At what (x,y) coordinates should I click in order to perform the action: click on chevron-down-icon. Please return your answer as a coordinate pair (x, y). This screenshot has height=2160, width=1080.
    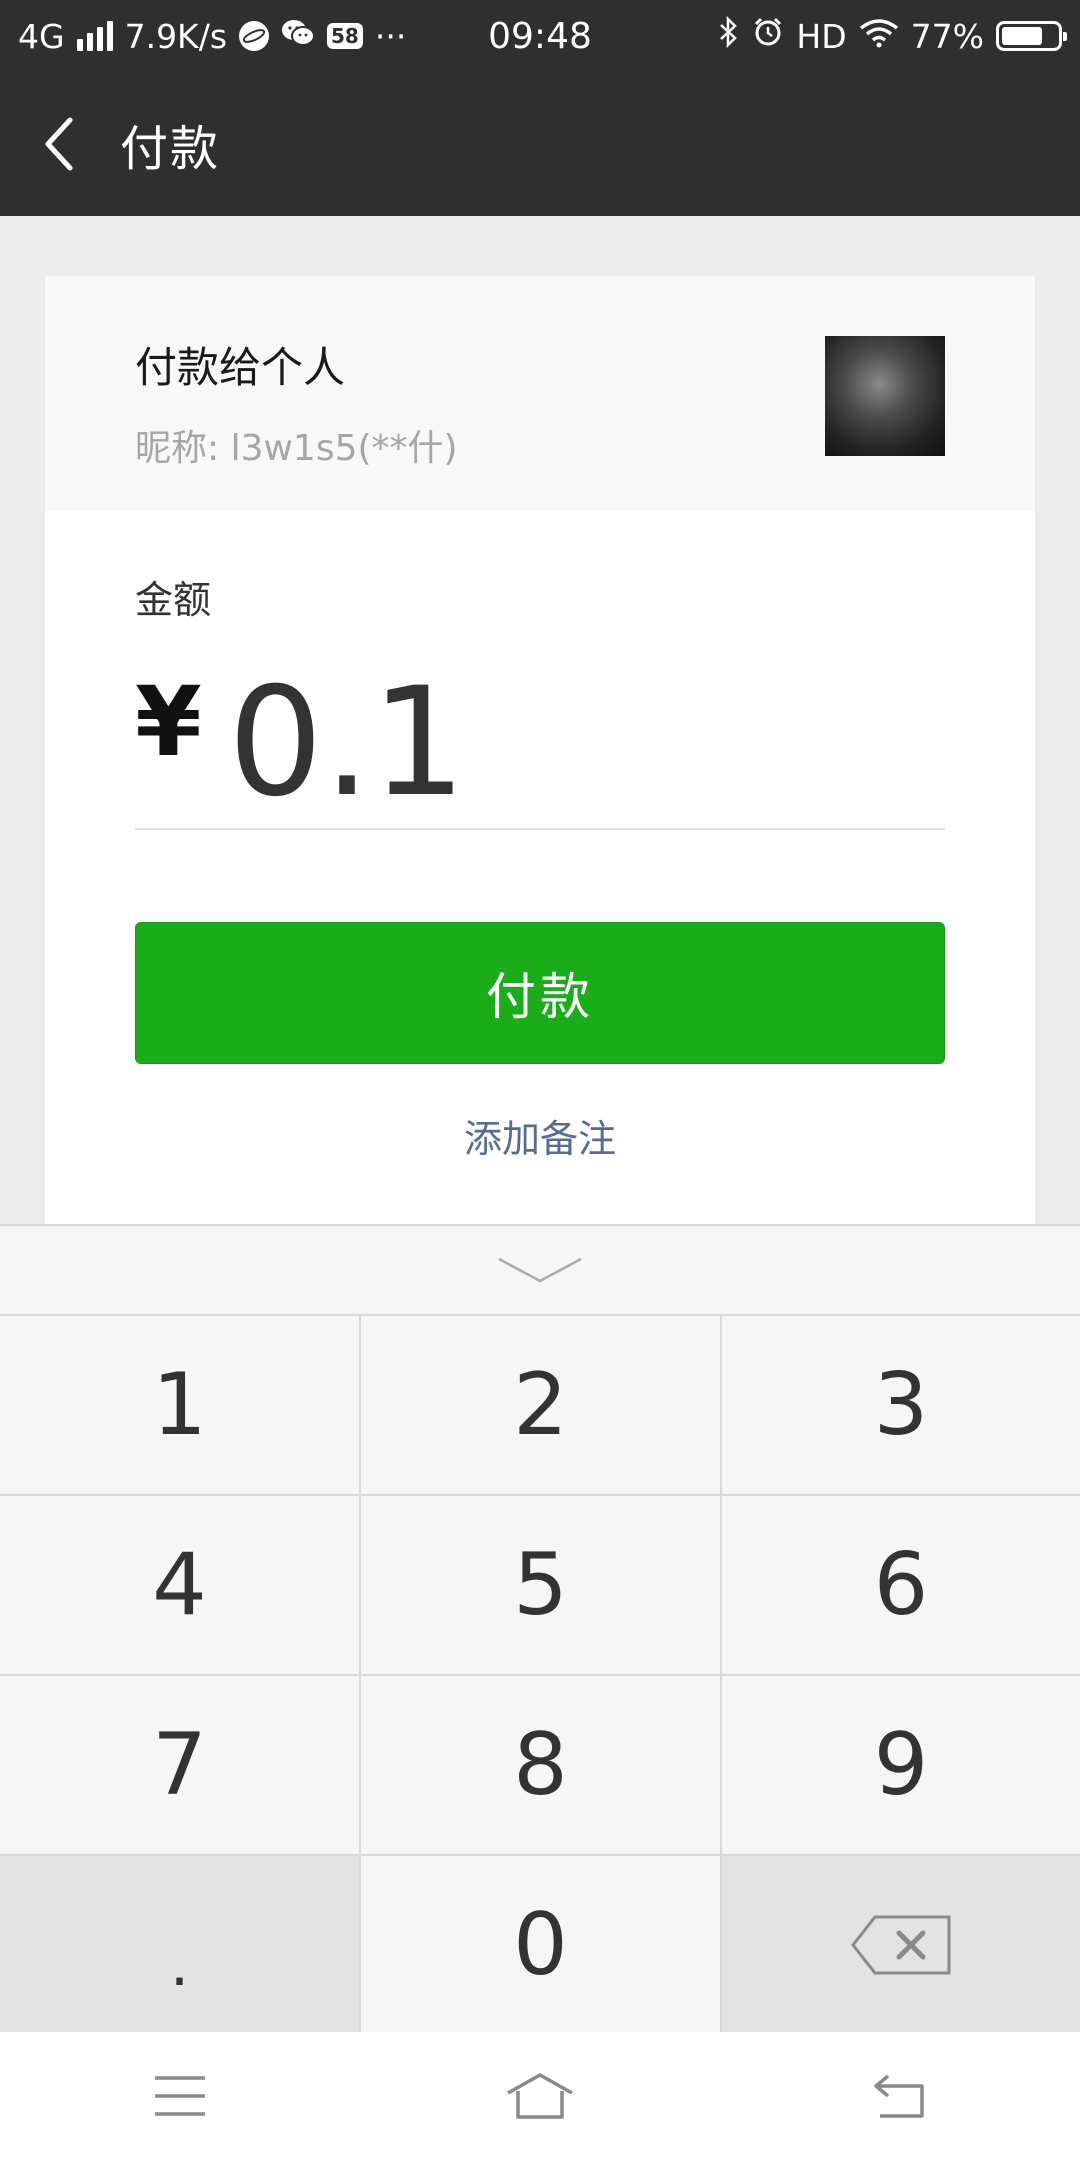
    Looking at the image, I should click on (540, 1270).